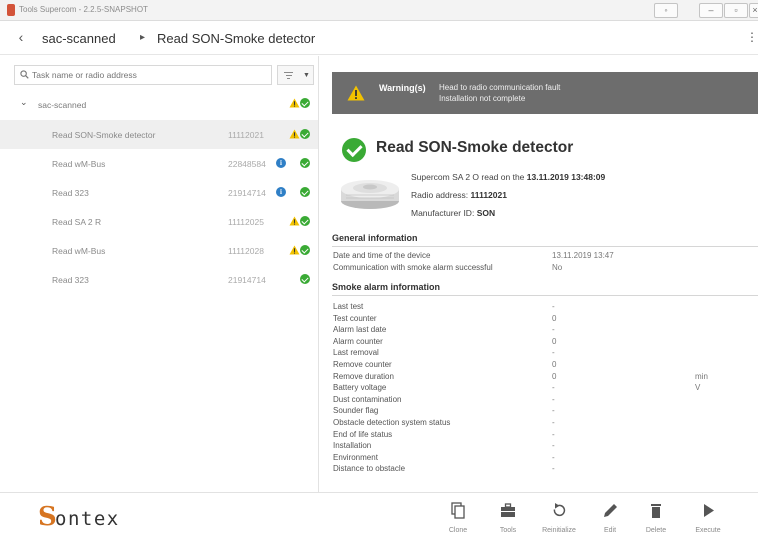 Image resolution: width=758 pixels, height=538 pixels. I want to click on info-row: Obstacle detection system status -, so click(545, 423).